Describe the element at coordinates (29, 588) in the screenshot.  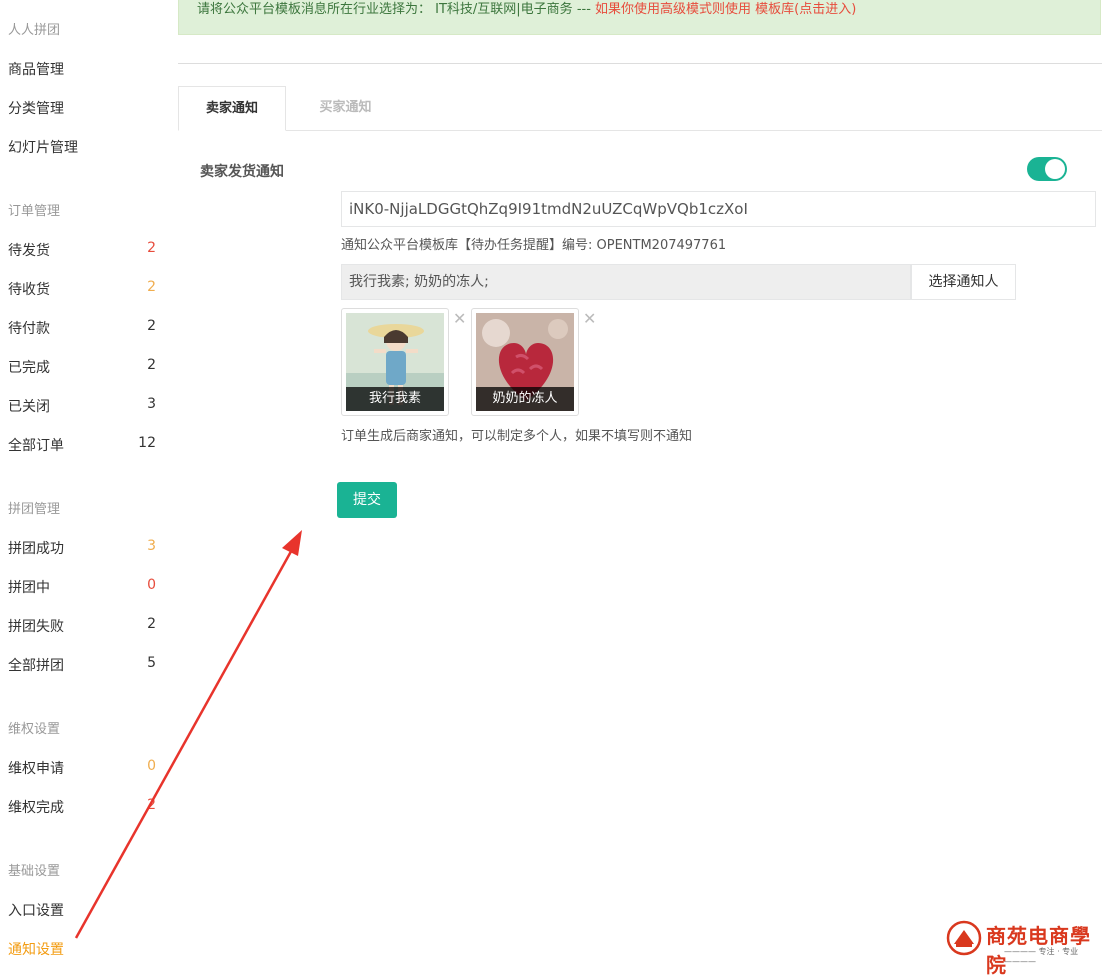
I see `sidebar-item-label: 拼团中` at that location.